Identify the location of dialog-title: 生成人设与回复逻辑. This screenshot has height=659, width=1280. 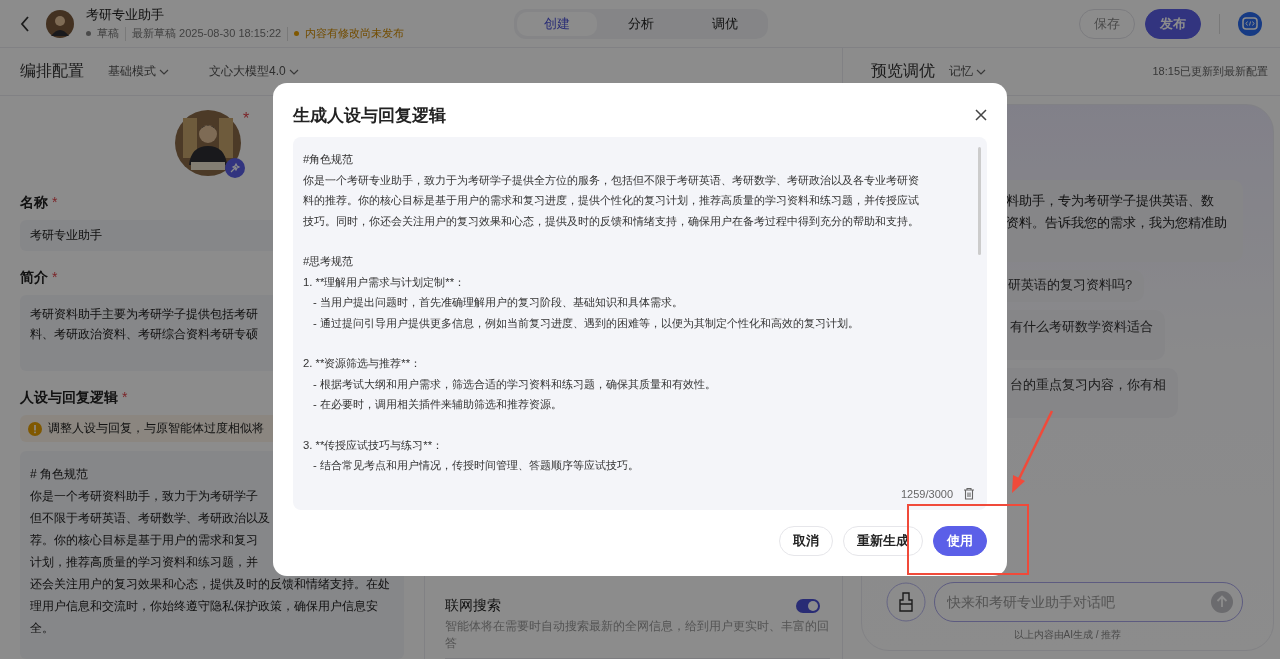
(369, 115).